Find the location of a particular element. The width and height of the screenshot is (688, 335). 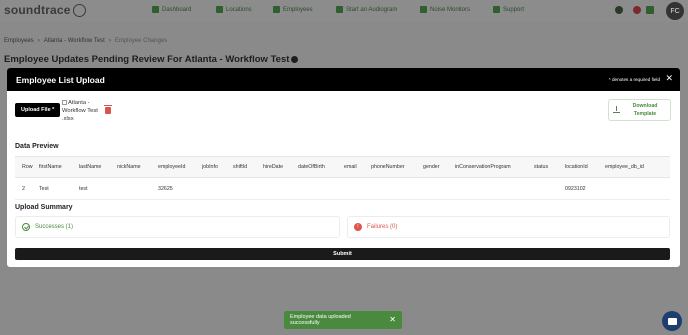

headphones-icon is located at coordinates (339, 9).